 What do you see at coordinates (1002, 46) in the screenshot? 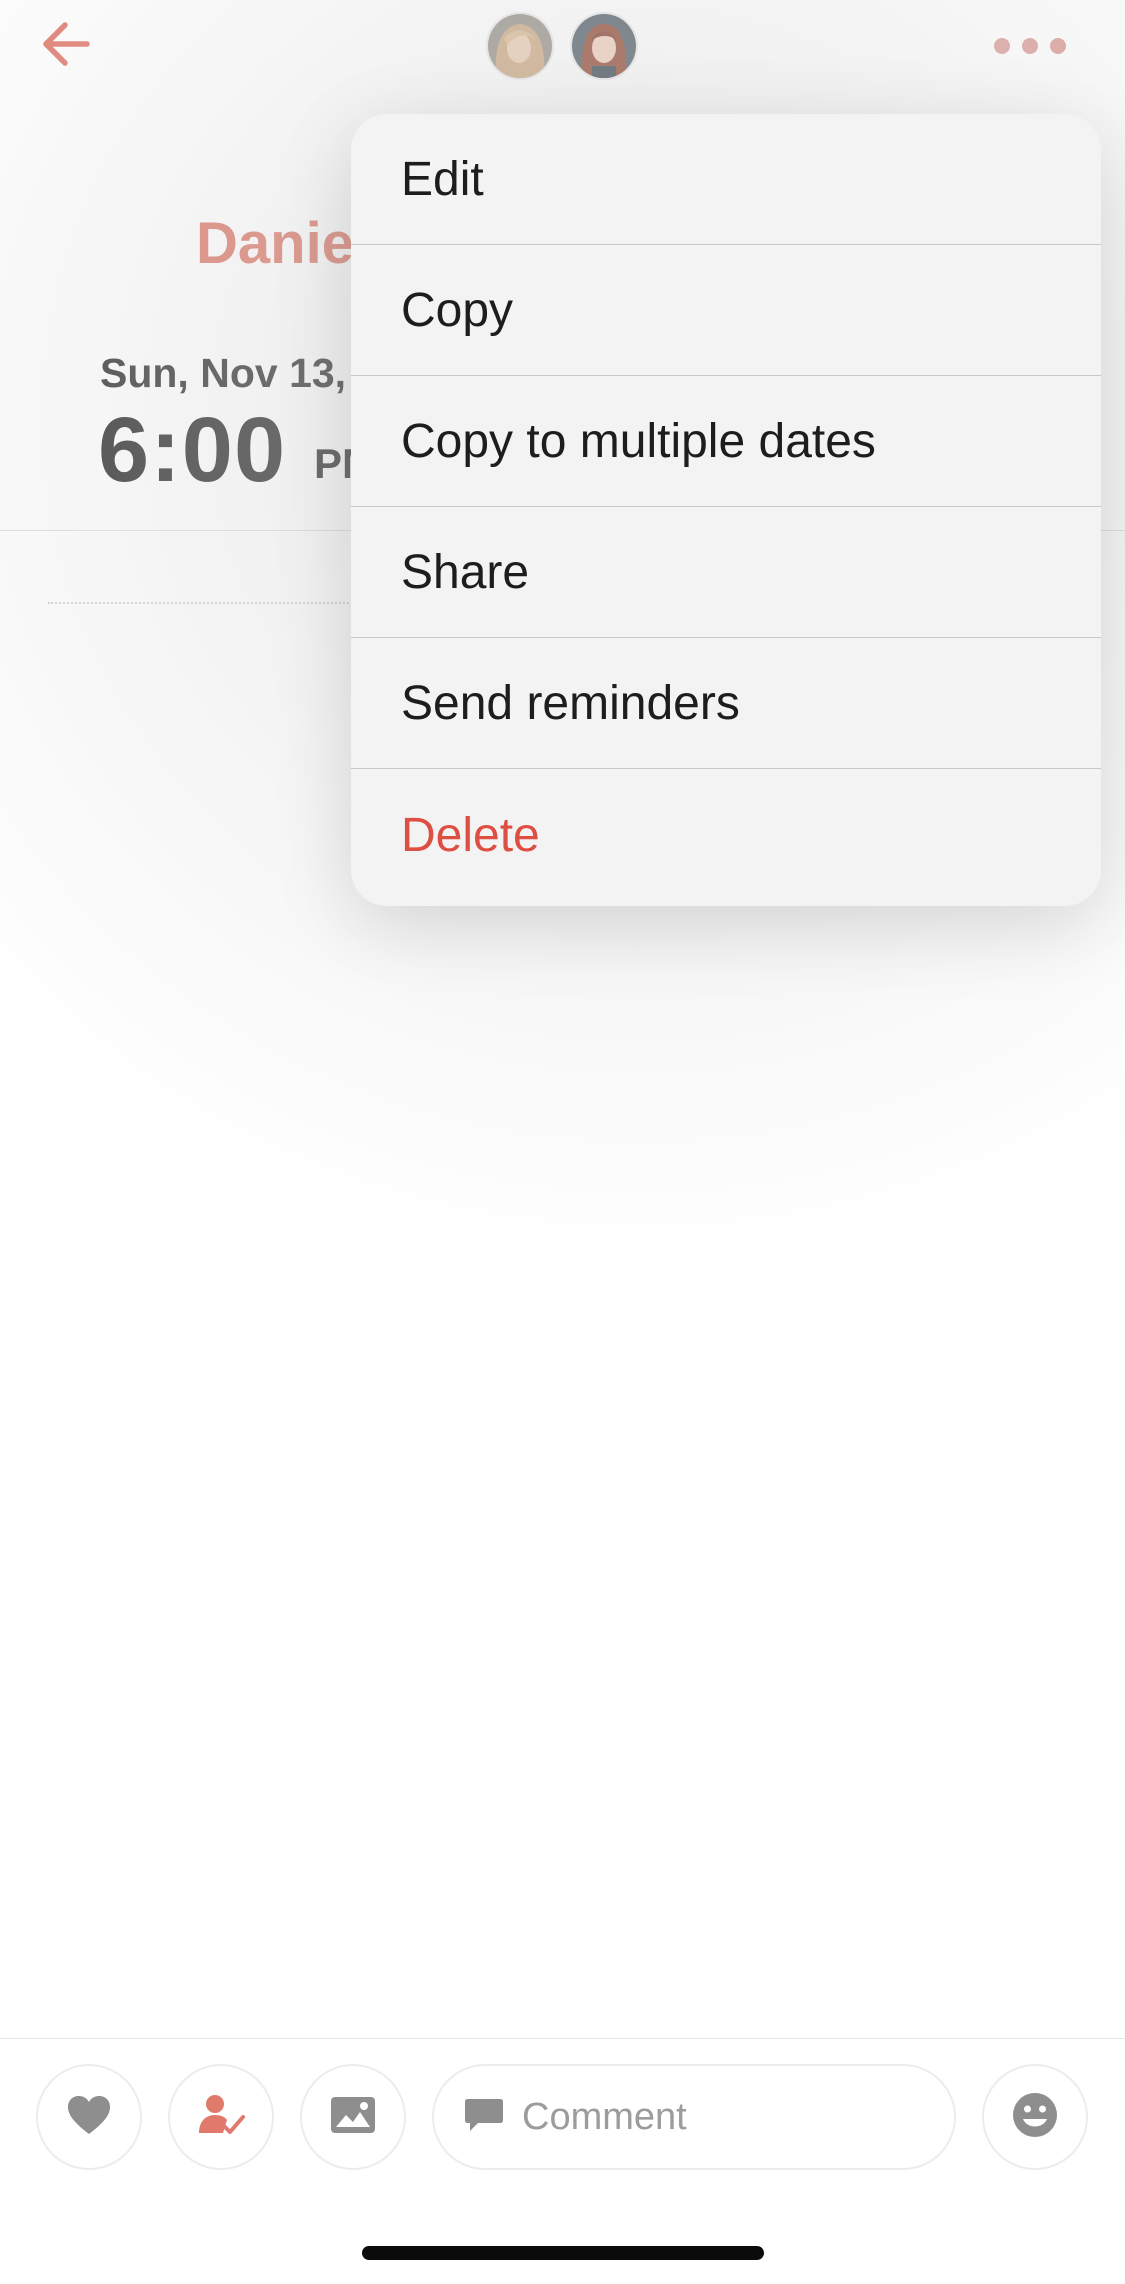
I see `ellipsis-icon` at bounding box center [1002, 46].